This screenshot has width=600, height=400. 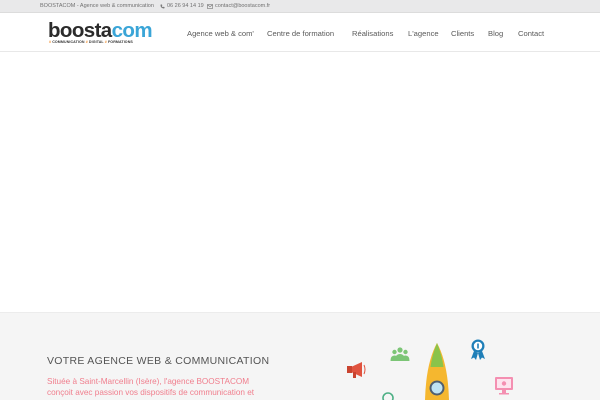 I want to click on megaphone-icon, so click(x=356, y=370).